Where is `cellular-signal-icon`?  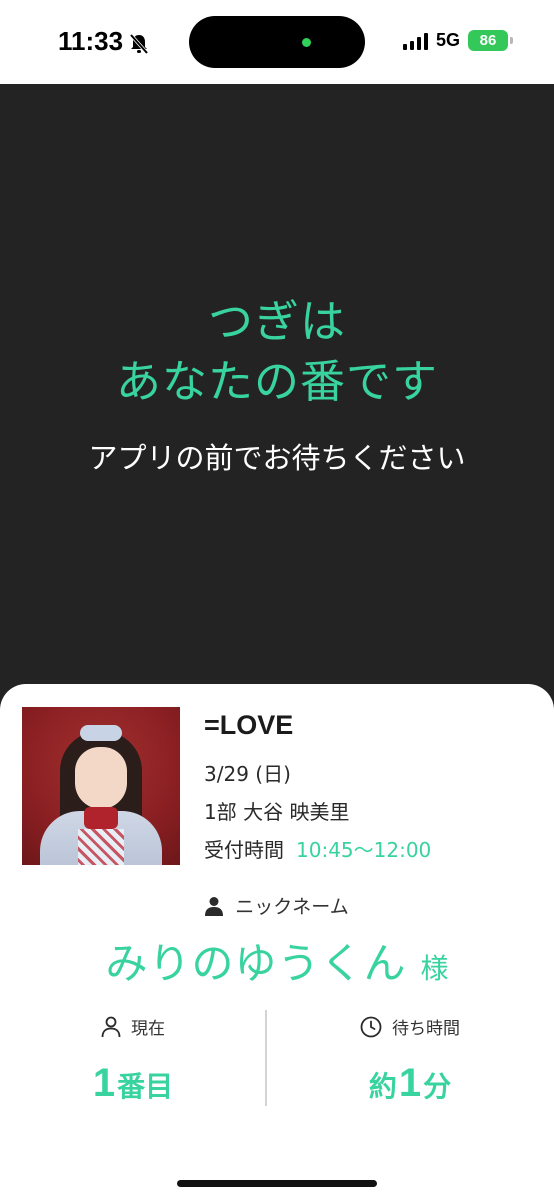 cellular-signal-icon is located at coordinates (415, 41).